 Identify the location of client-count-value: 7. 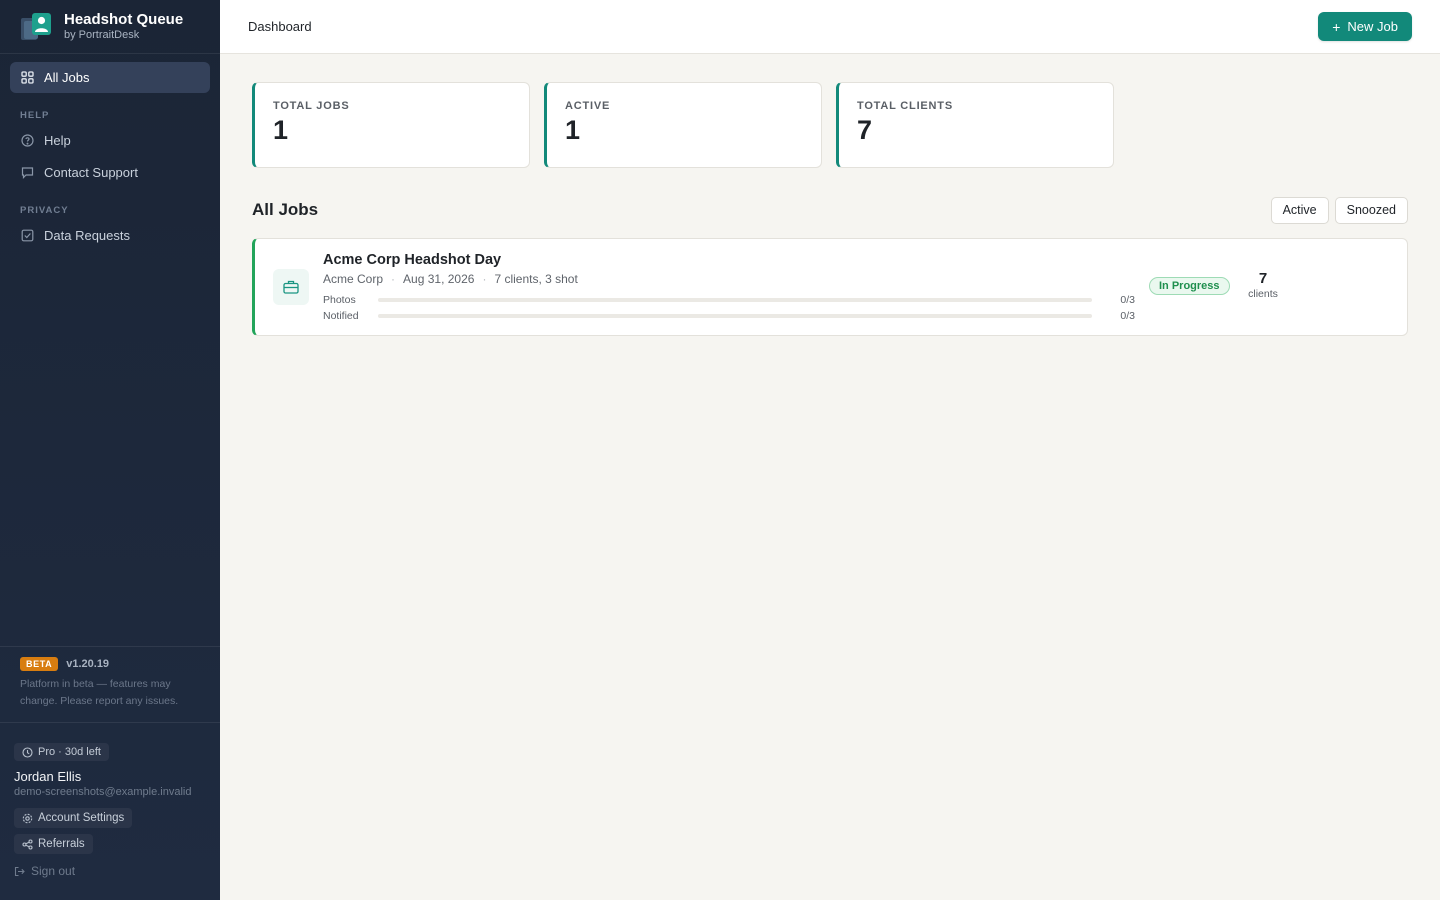
(1263, 278).